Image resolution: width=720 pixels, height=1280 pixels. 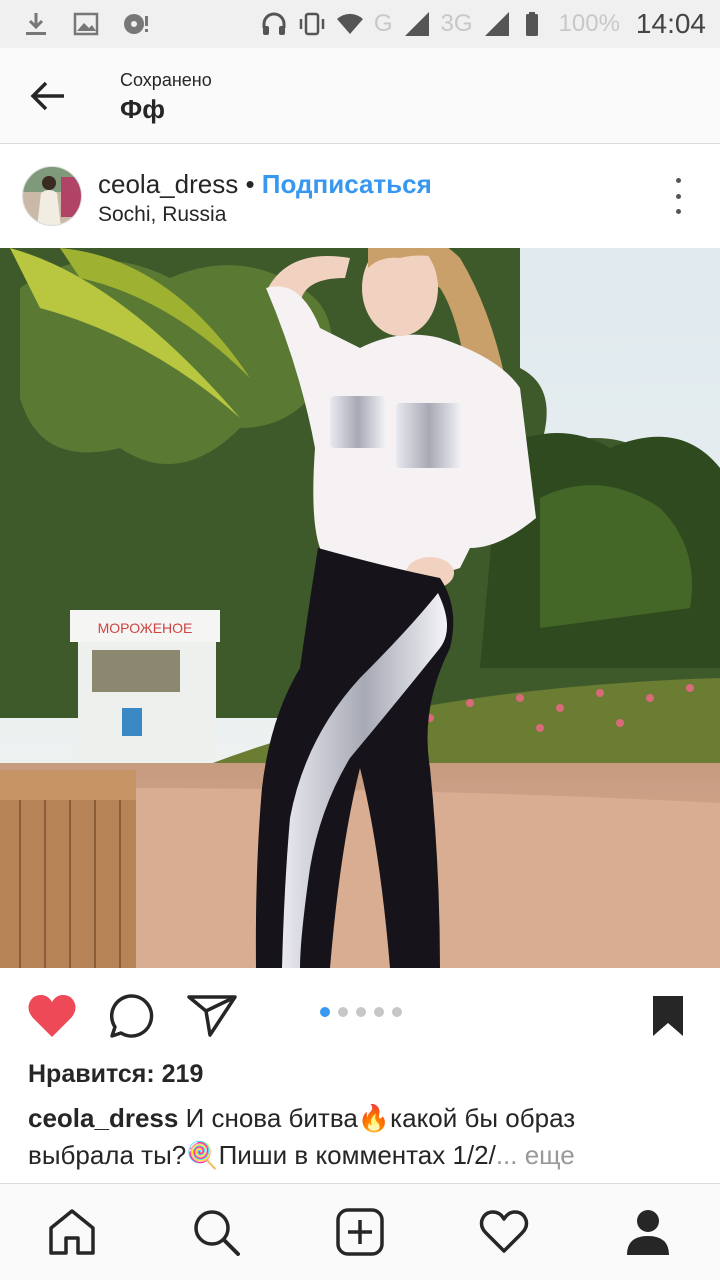 I want to click on header-subtitle: Сохранено, so click(x=166, y=80).